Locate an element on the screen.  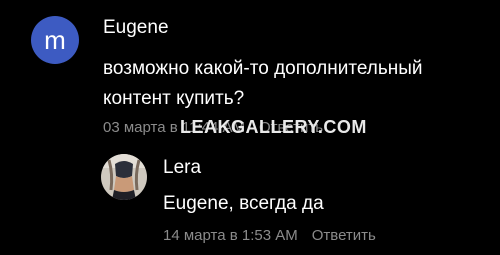
comment-text-line-1: возможно какой-то дополнительный is located at coordinates (263, 68).